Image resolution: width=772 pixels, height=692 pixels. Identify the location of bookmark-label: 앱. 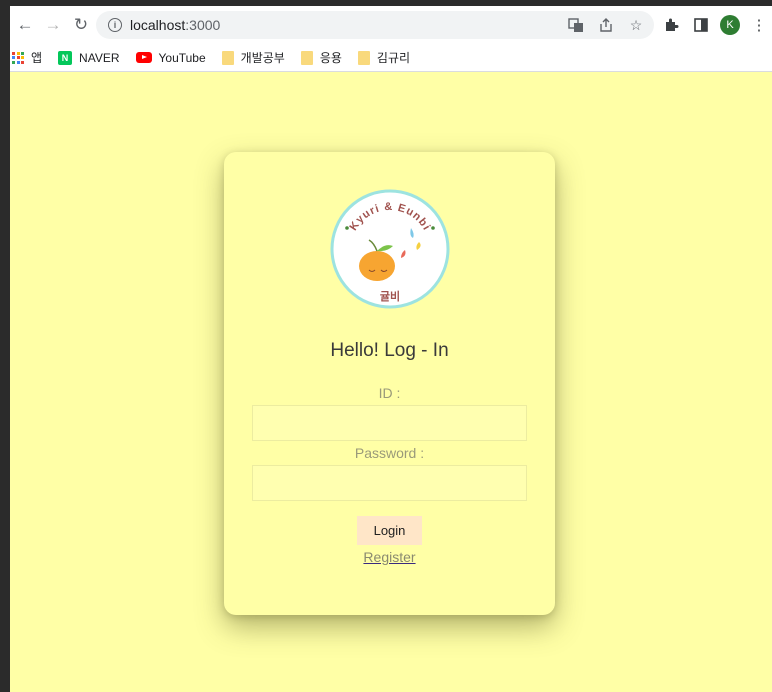
(37, 58).